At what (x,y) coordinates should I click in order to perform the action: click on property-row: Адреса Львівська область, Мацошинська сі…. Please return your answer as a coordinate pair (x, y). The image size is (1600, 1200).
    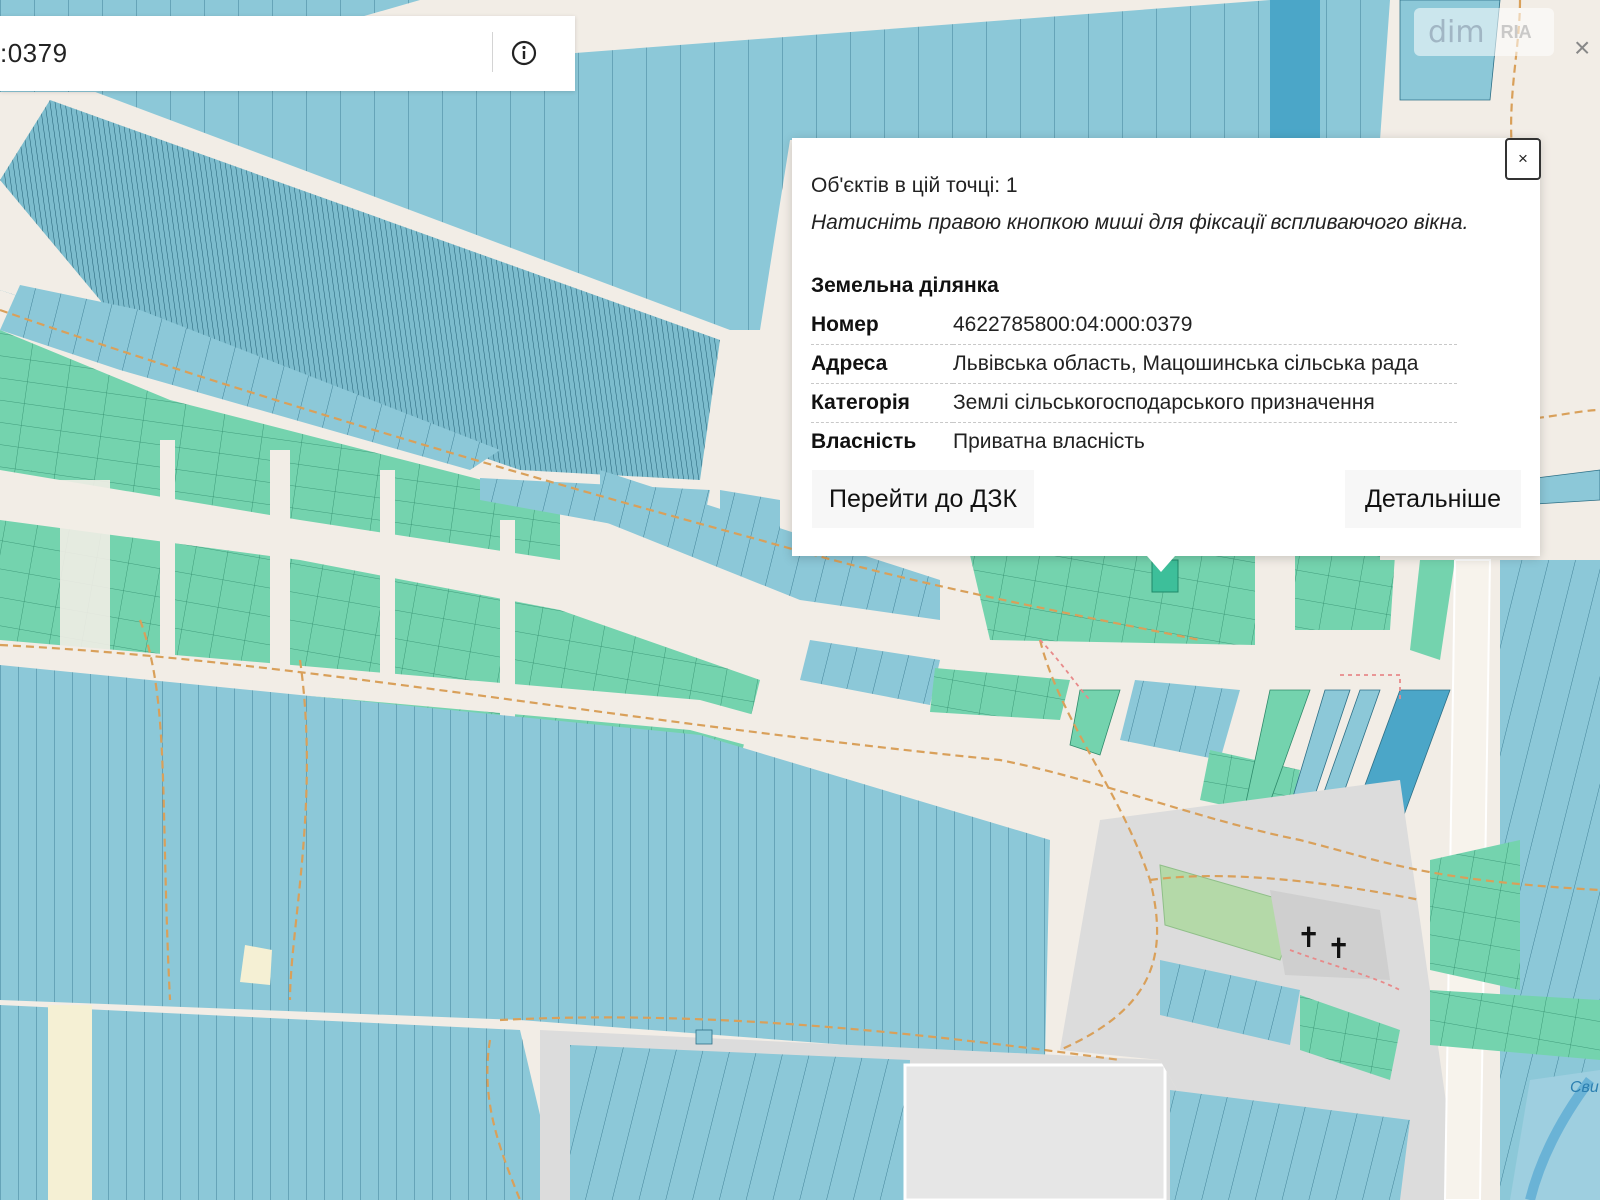
    Looking at the image, I should click on (1134, 364).